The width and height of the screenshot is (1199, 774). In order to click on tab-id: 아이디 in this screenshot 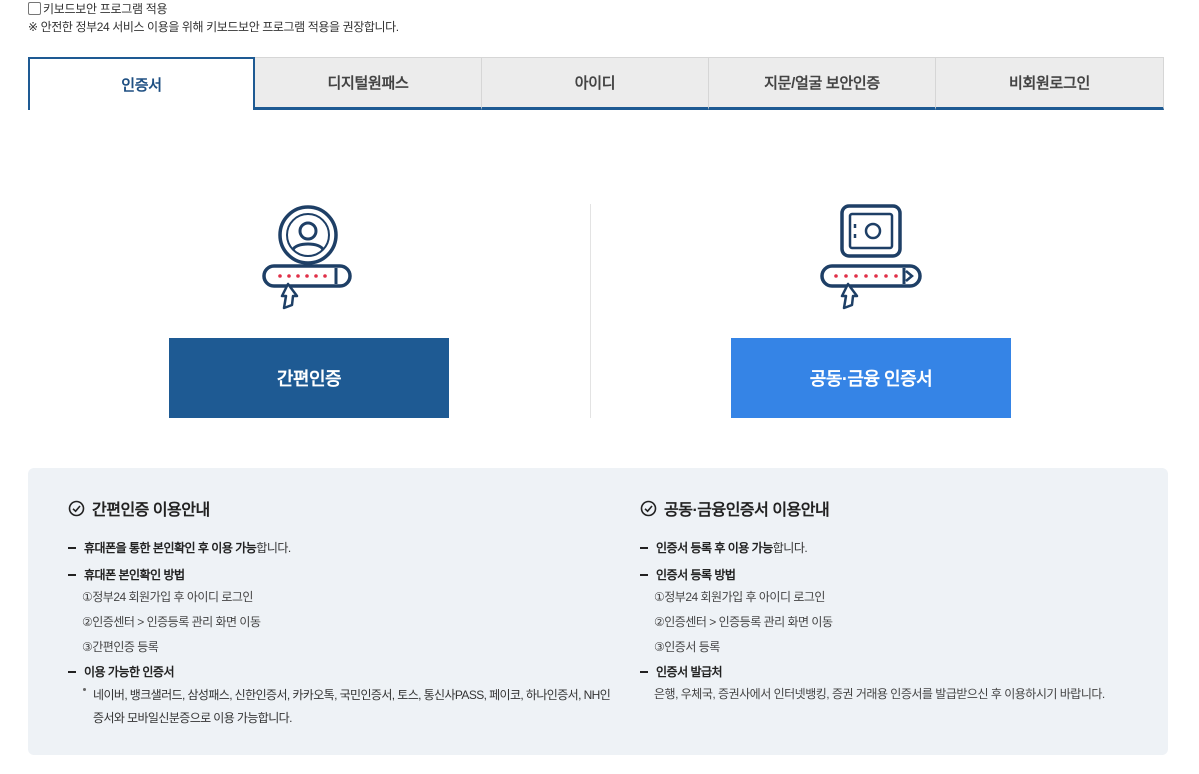, I will do `click(595, 83)`.